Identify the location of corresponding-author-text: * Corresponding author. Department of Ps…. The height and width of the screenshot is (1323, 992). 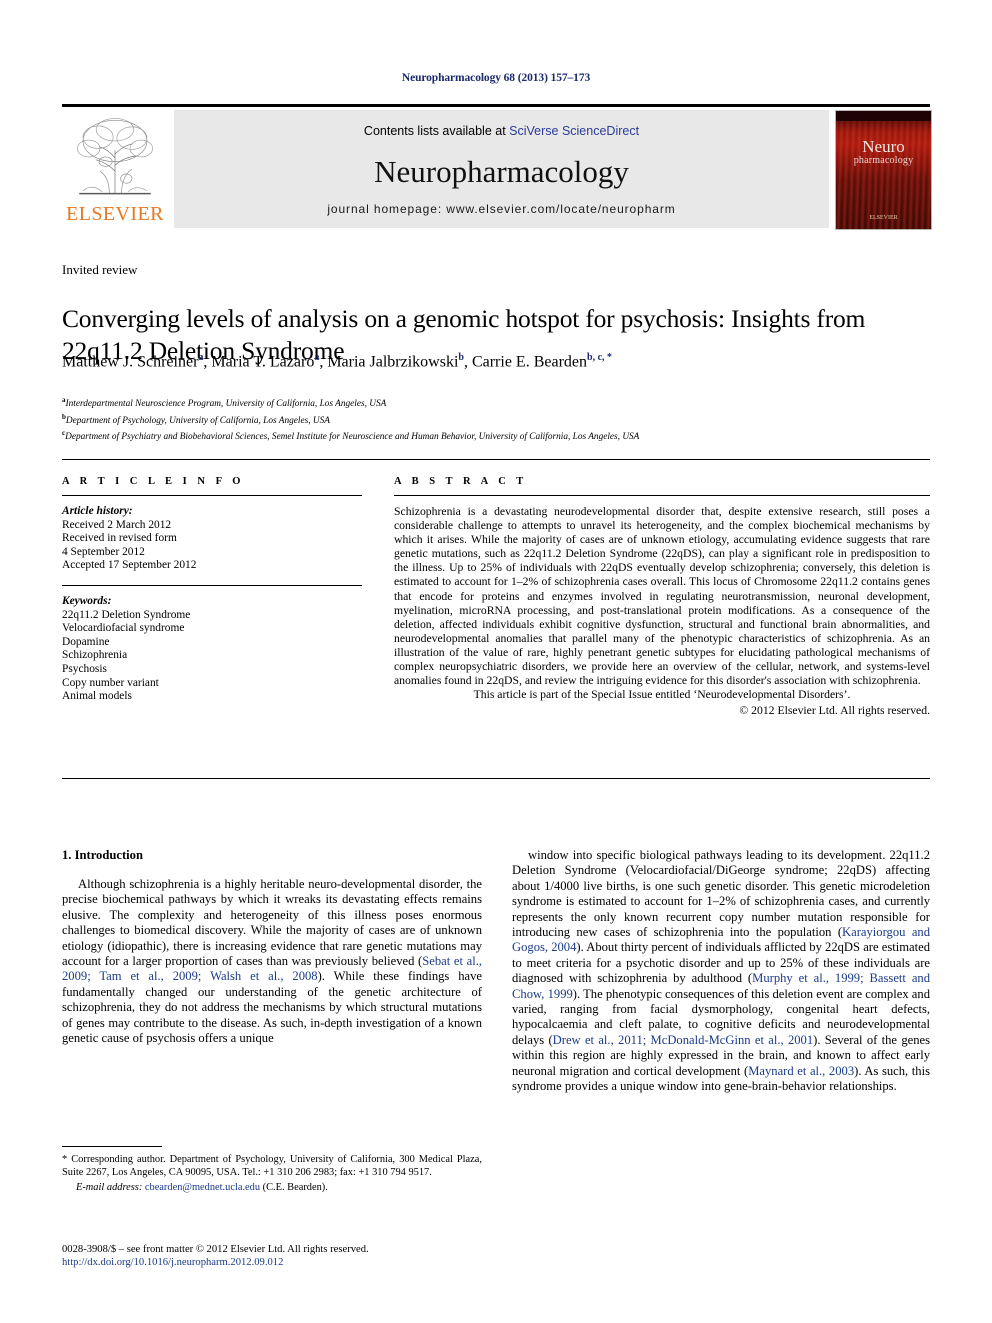
(272, 1166).